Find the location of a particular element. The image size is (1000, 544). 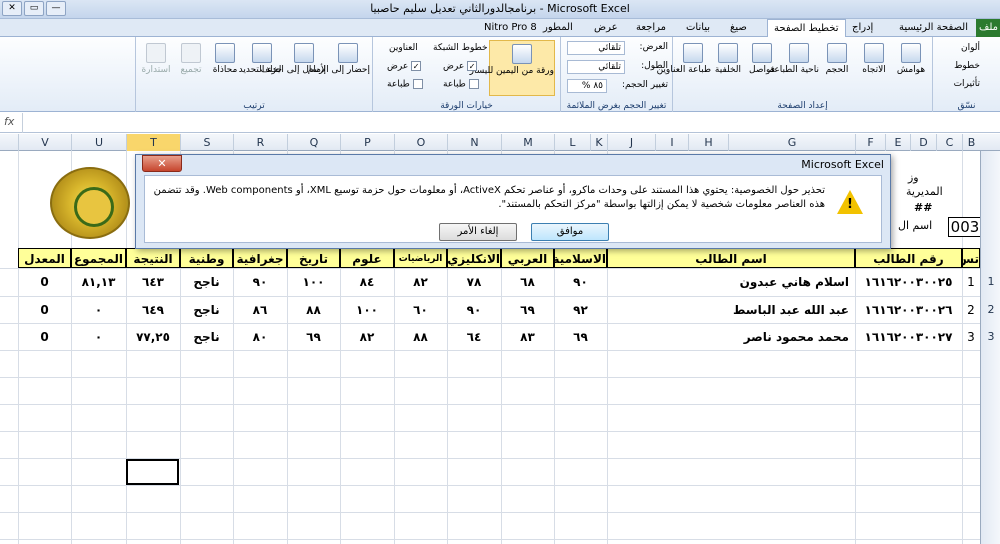

cancel-button: إلغاء الأمر is located at coordinates (478, 232).